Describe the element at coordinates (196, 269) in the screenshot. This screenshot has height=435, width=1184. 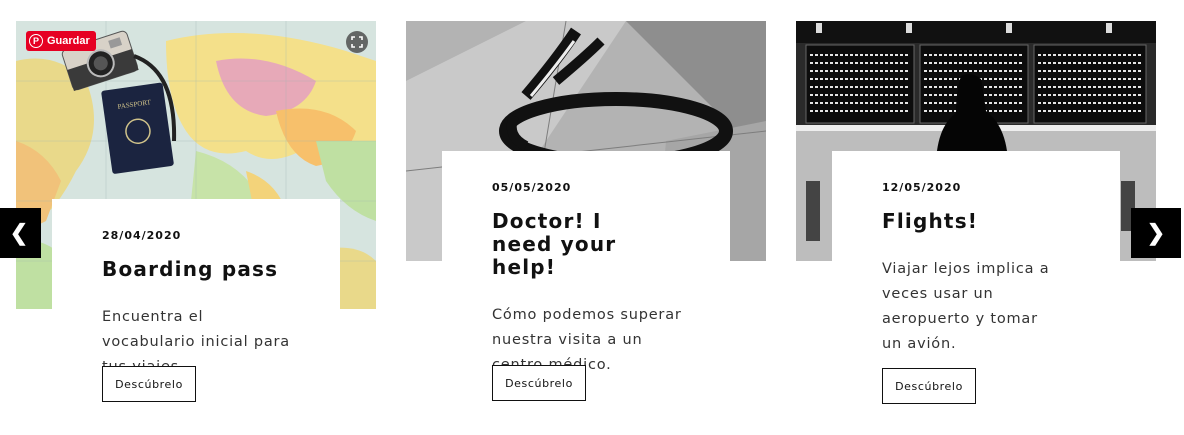
I see `post-title: Boarding pass` at that location.